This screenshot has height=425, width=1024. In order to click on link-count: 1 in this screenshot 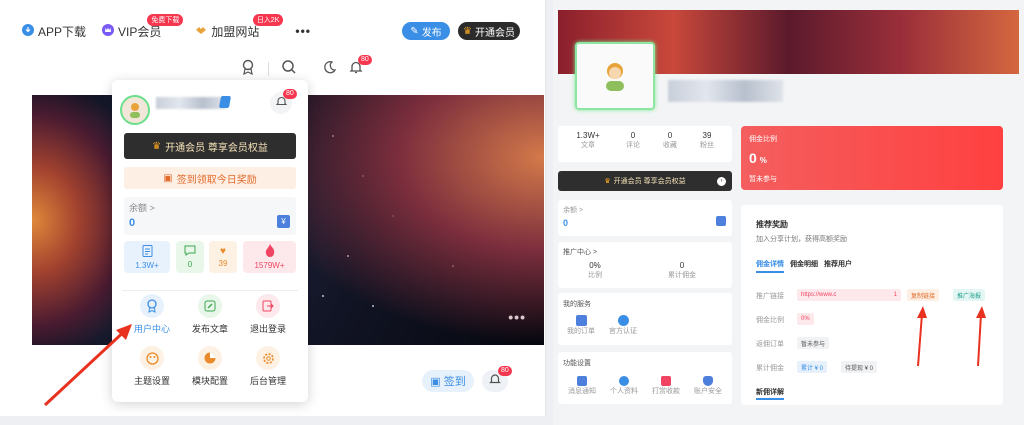, I will do `click(895, 295)`.